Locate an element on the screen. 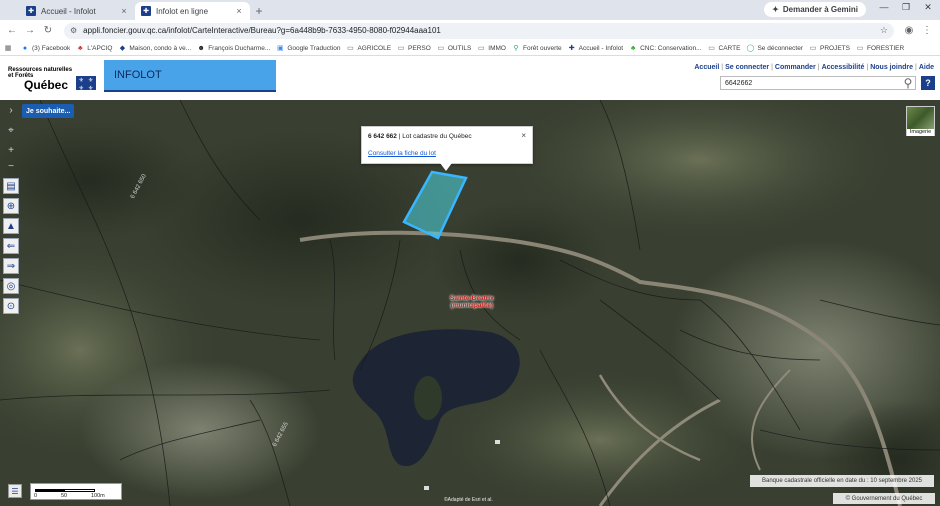 This screenshot has width=940, height=506. forward-icon: → is located at coordinates (30, 31).